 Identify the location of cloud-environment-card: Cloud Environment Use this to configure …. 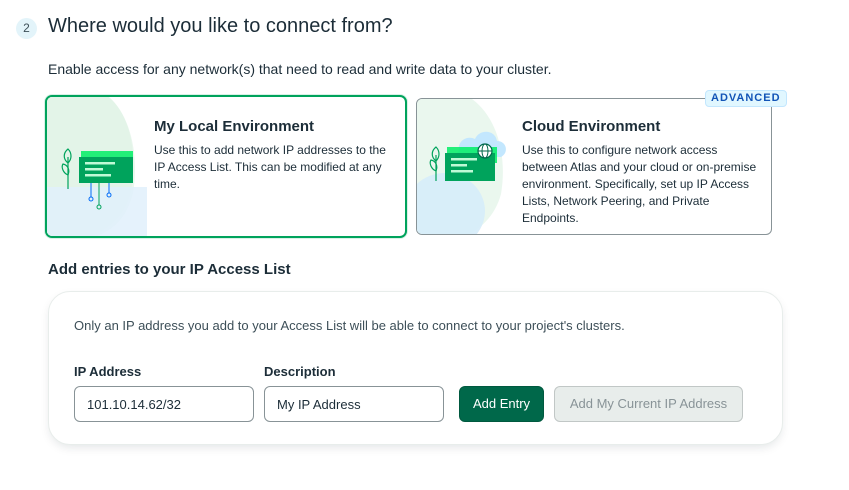
(594, 166).